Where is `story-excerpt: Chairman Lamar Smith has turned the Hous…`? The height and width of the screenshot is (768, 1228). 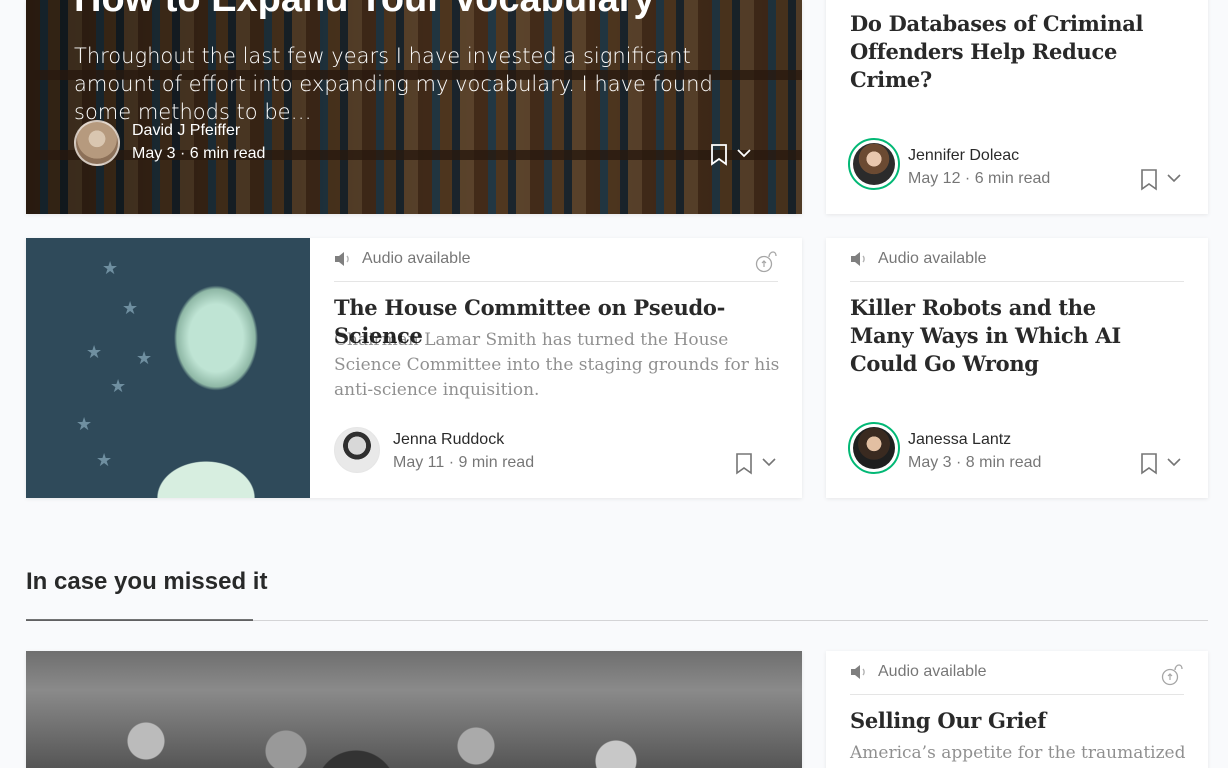 story-excerpt: Chairman Lamar Smith has turned the Hous… is located at coordinates (557, 365).